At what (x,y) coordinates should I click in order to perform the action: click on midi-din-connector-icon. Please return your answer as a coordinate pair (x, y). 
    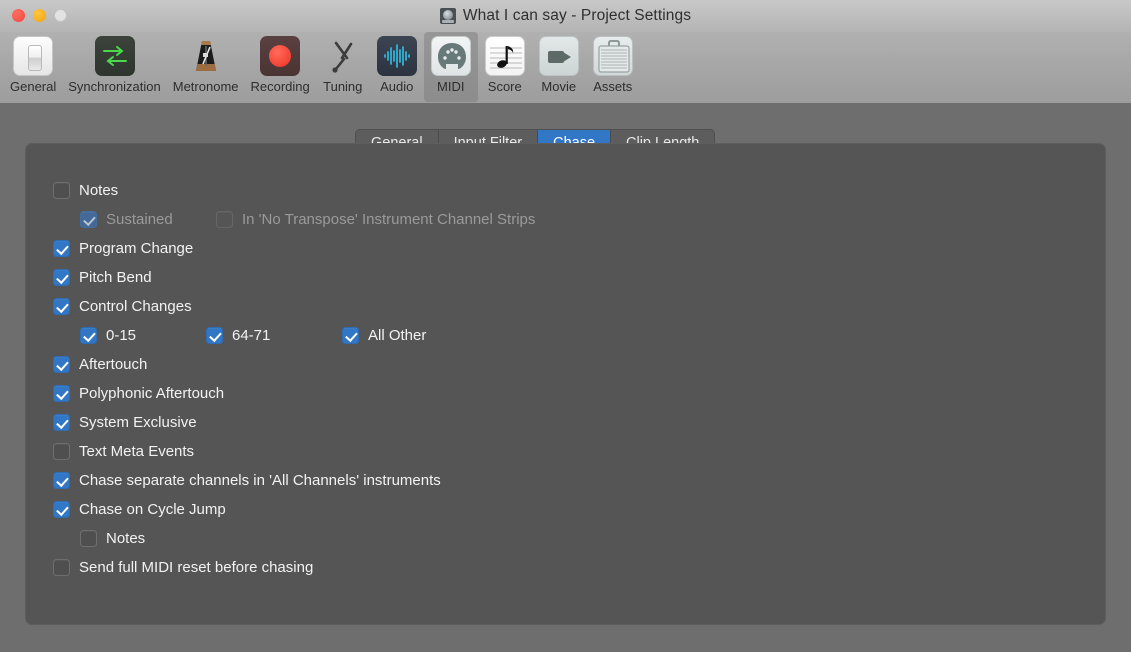
    Looking at the image, I should click on (450, 56).